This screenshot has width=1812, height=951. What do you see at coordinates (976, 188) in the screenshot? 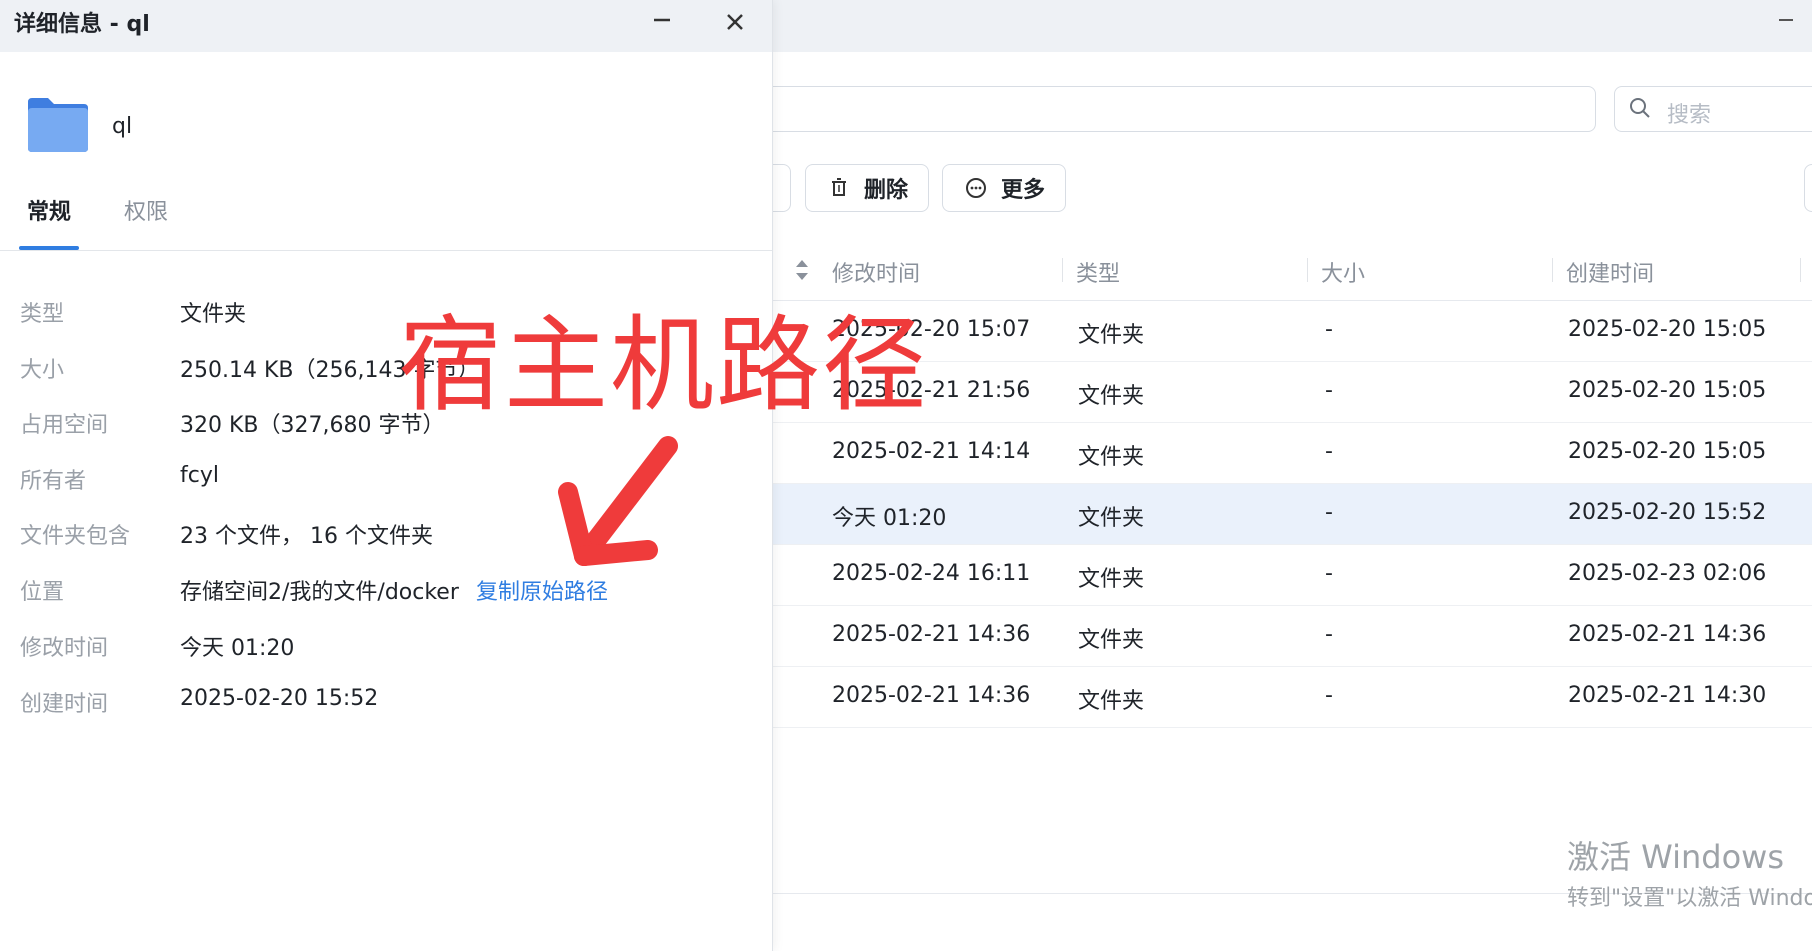
I see `more-icon` at bounding box center [976, 188].